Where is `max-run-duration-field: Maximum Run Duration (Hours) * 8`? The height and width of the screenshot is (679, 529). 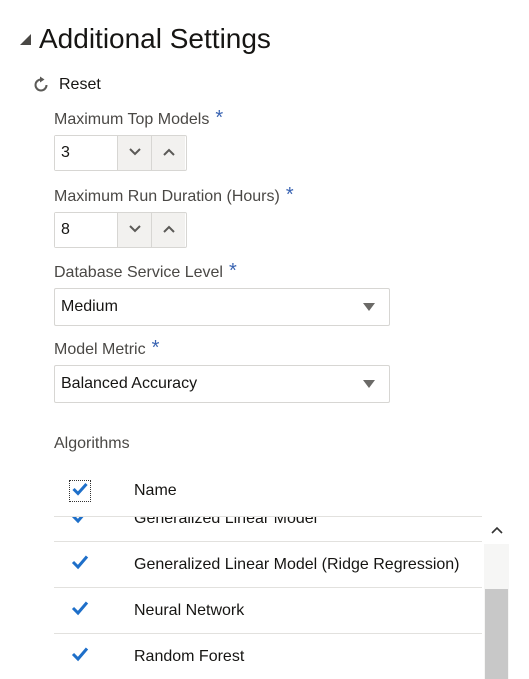 max-run-duration-field: Maximum Run Duration (Hours) * 8 is located at coordinates (174, 216).